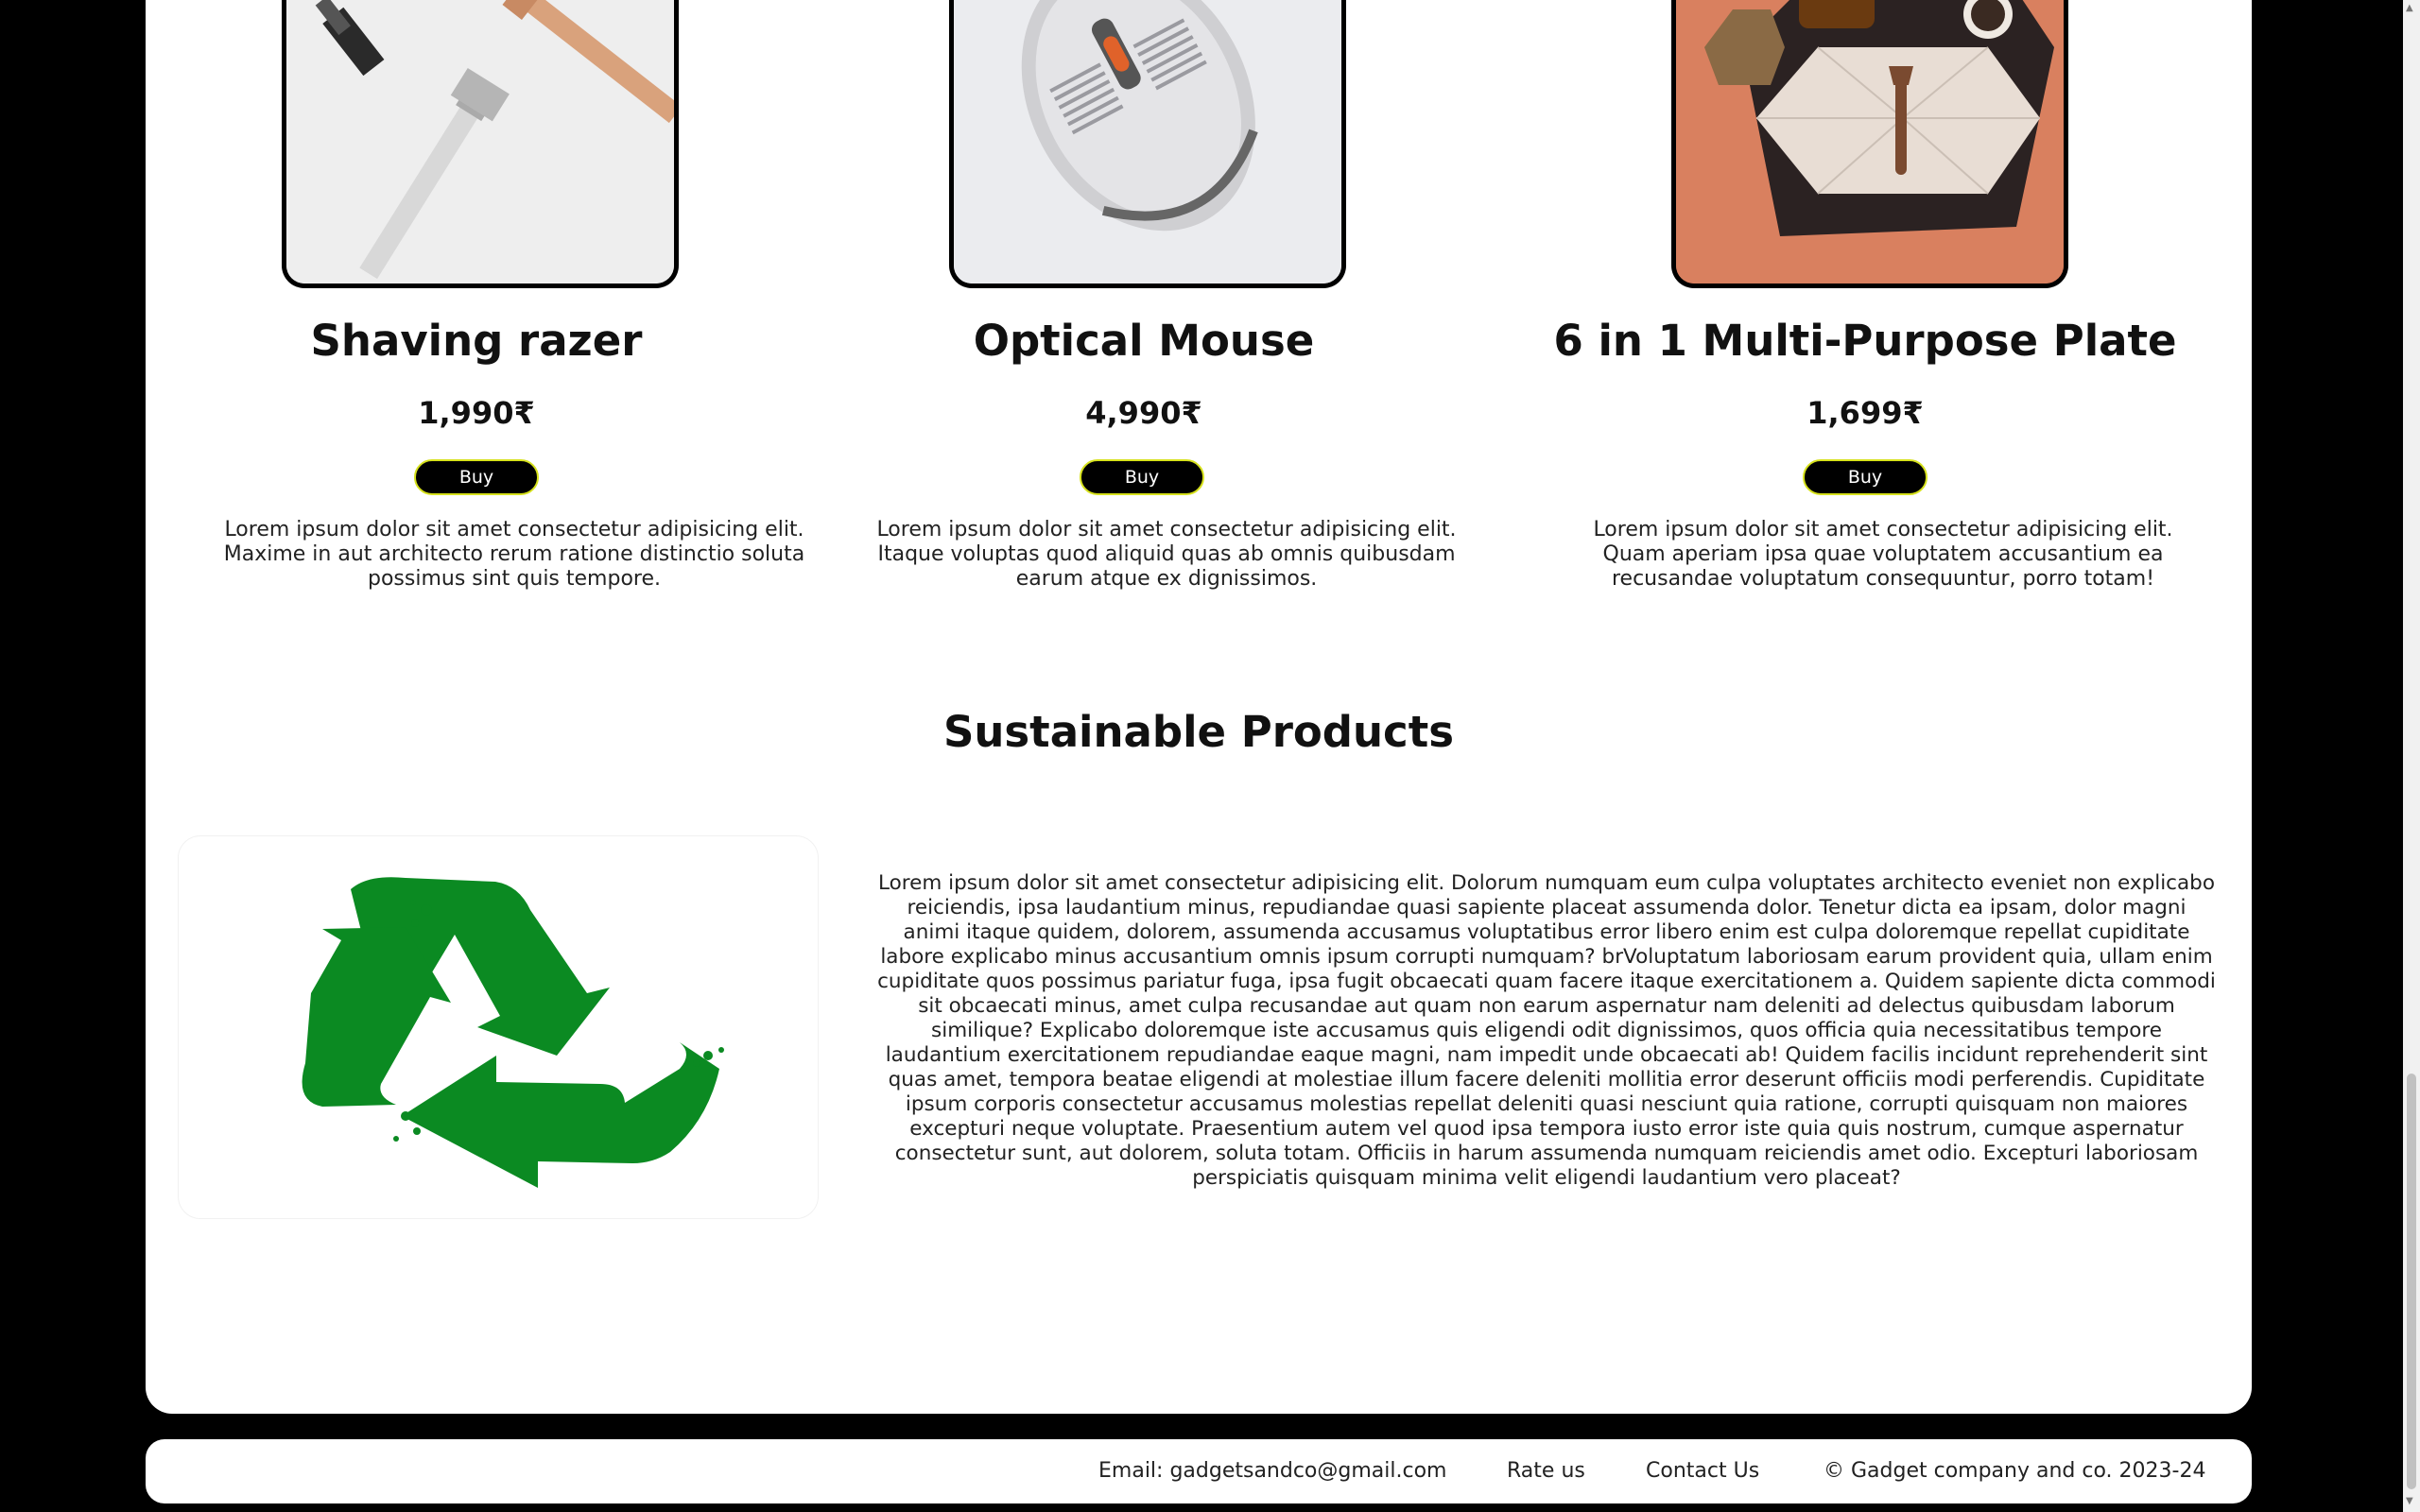 This screenshot has height=1512, width=2420. I want to click on mouse-image, so click(1147, 142).